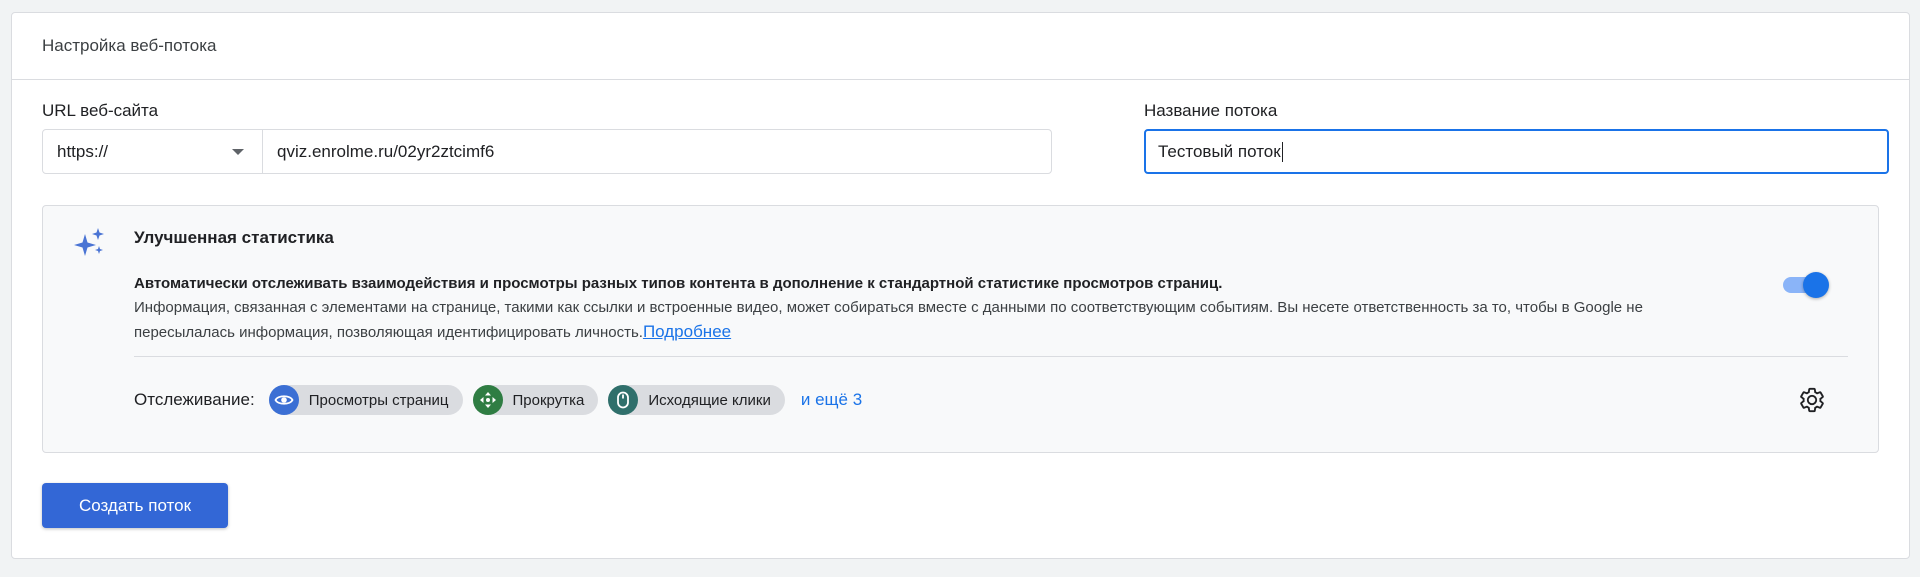 This screenshot has width=1920, height=577. I want to click on text-cursor, so click(1282, 151).